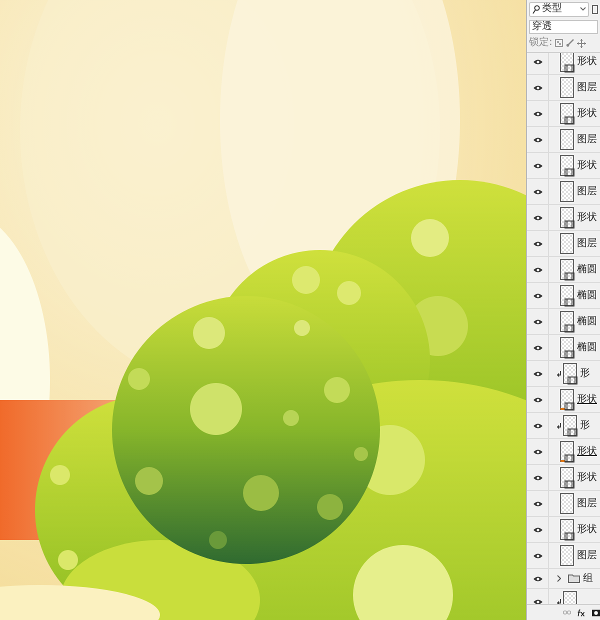 Image resolution: width=600 pixels, height=620 pixels. I want to click on lock-label: 锁定:, so click(540, 43).